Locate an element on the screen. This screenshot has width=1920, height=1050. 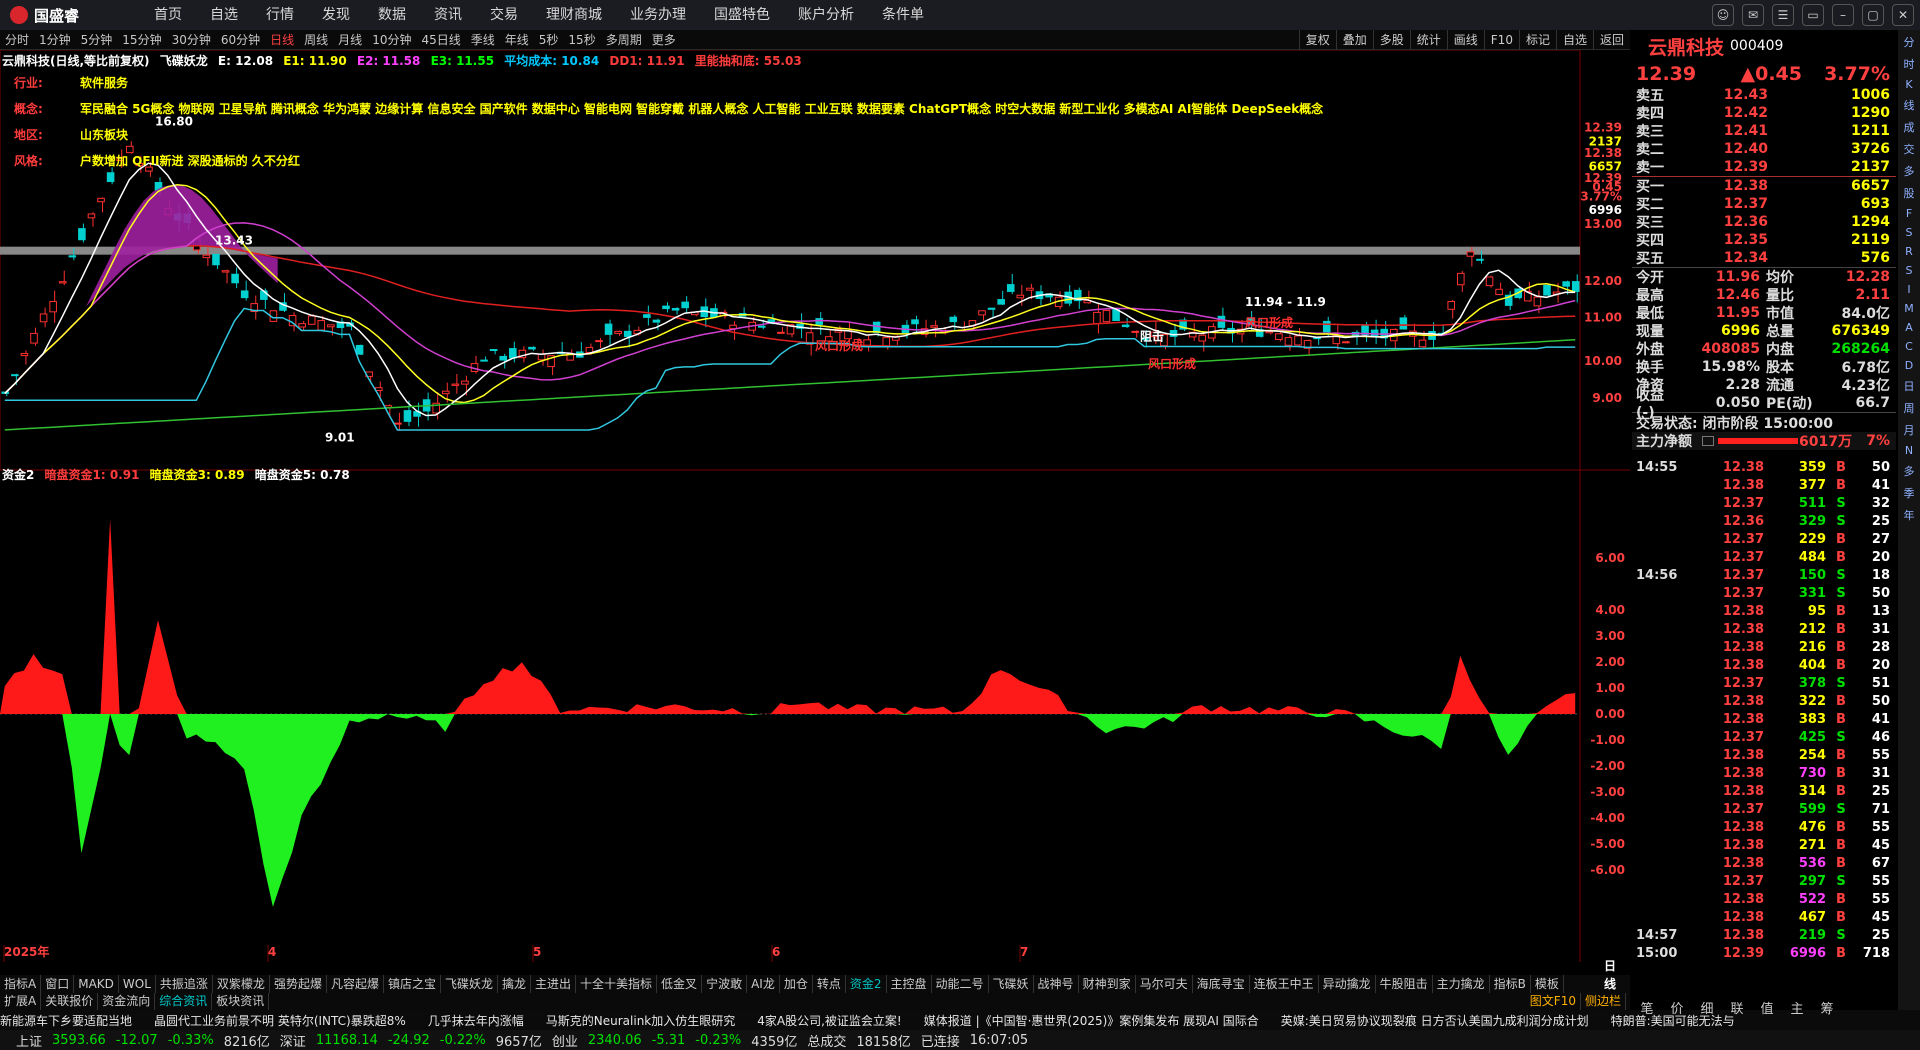
mail-icon: ✉ is located at coordinates (1753, 15).